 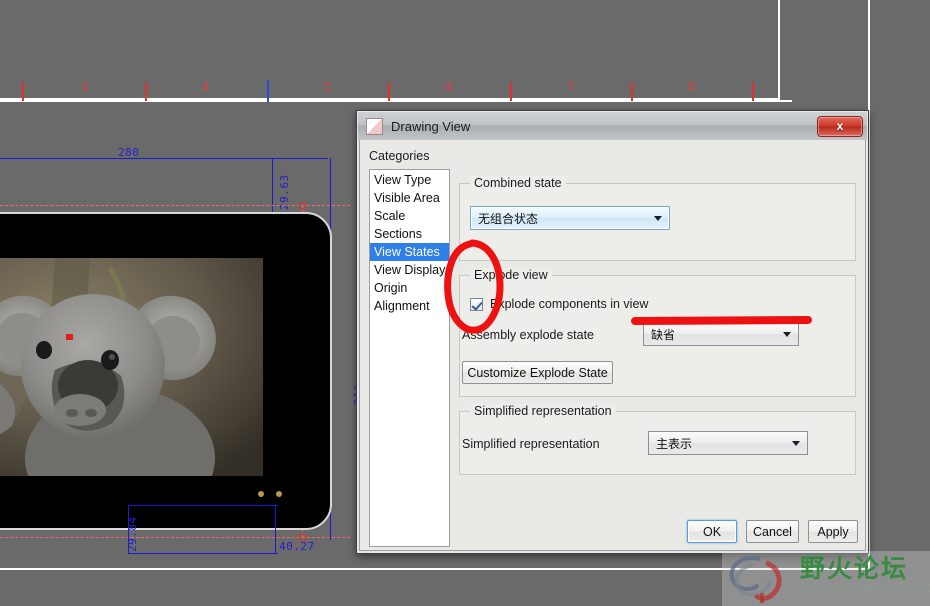 I want to click on cancel-button: Cancel, so click(x=772, y=531).